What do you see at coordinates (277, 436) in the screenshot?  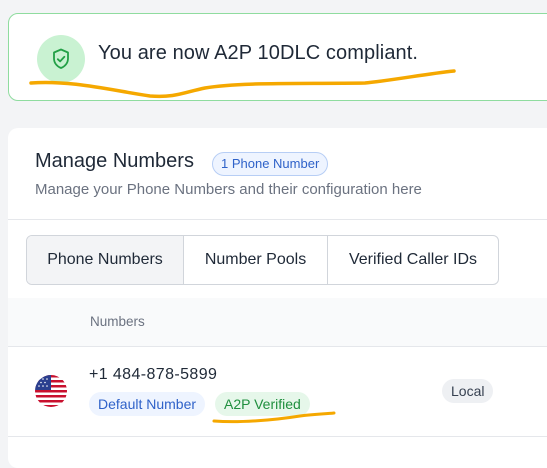 I see `row-divider` at bounding box center [277, 436].